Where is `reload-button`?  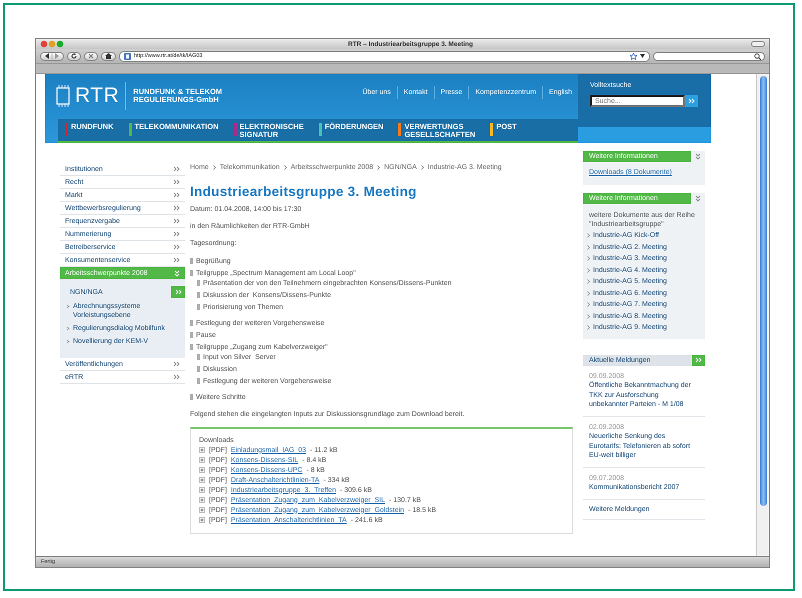 reload-button is located at coordinates (74, 56).